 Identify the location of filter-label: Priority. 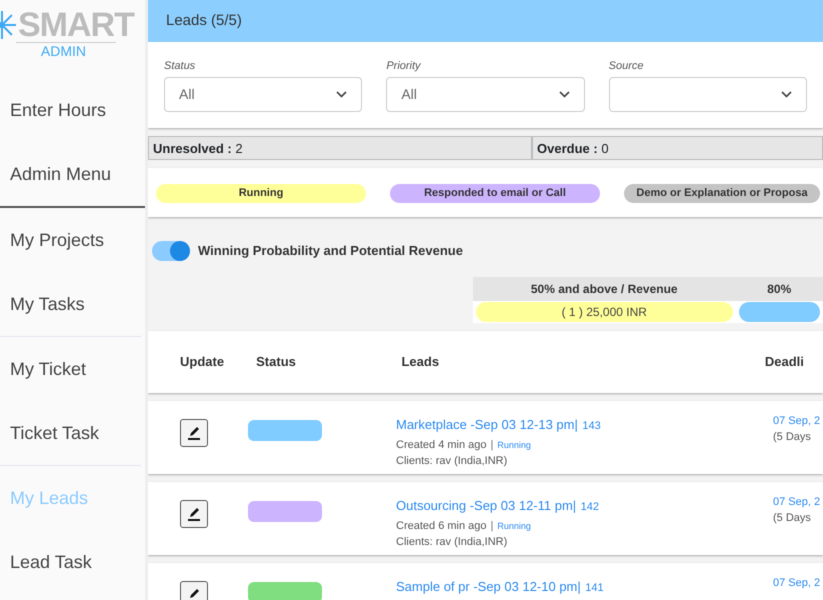
(404, 66).